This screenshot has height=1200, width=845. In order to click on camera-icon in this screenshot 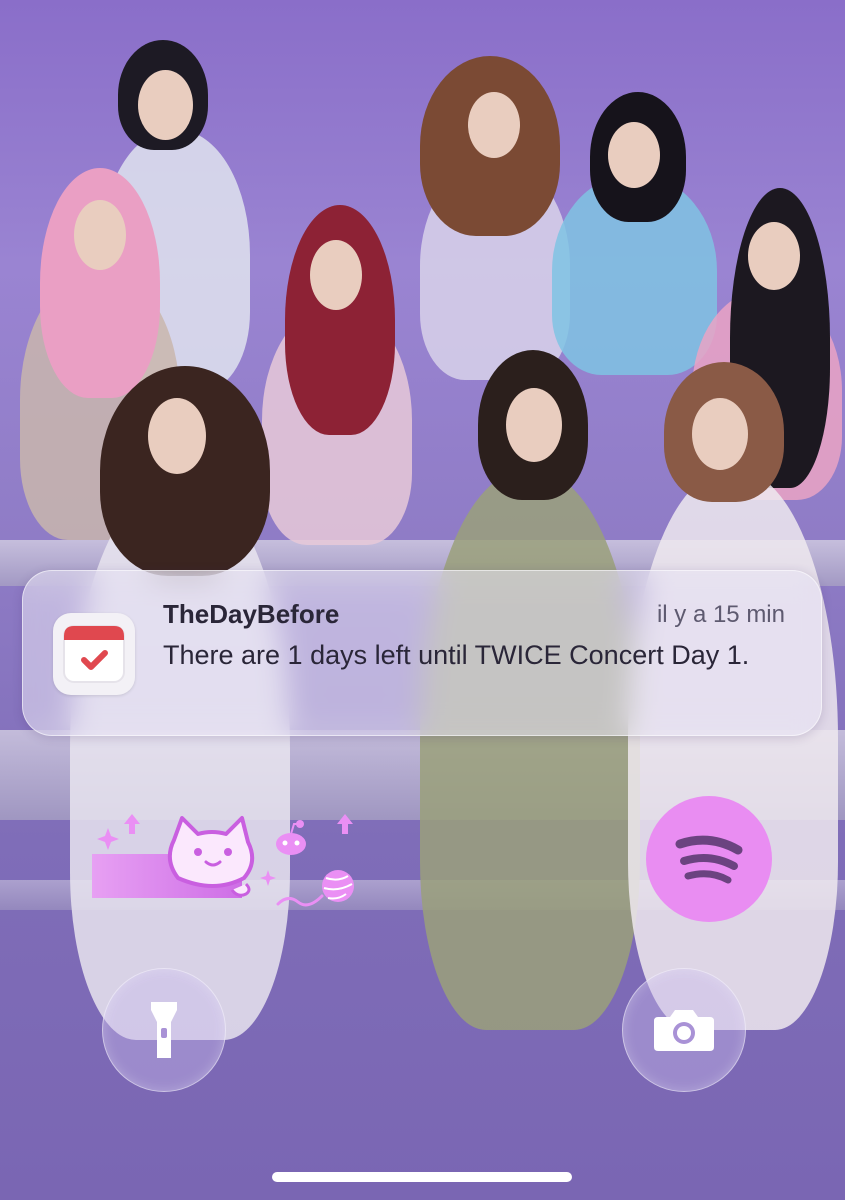, I will do `click(684, 1030)`.